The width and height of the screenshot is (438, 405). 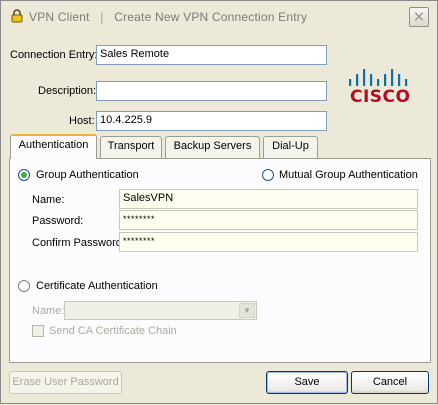 What do you see at coordinates (48, 200) in the screenshot?
I see `group-name-label: Name:` at bounding box center [48, 200].